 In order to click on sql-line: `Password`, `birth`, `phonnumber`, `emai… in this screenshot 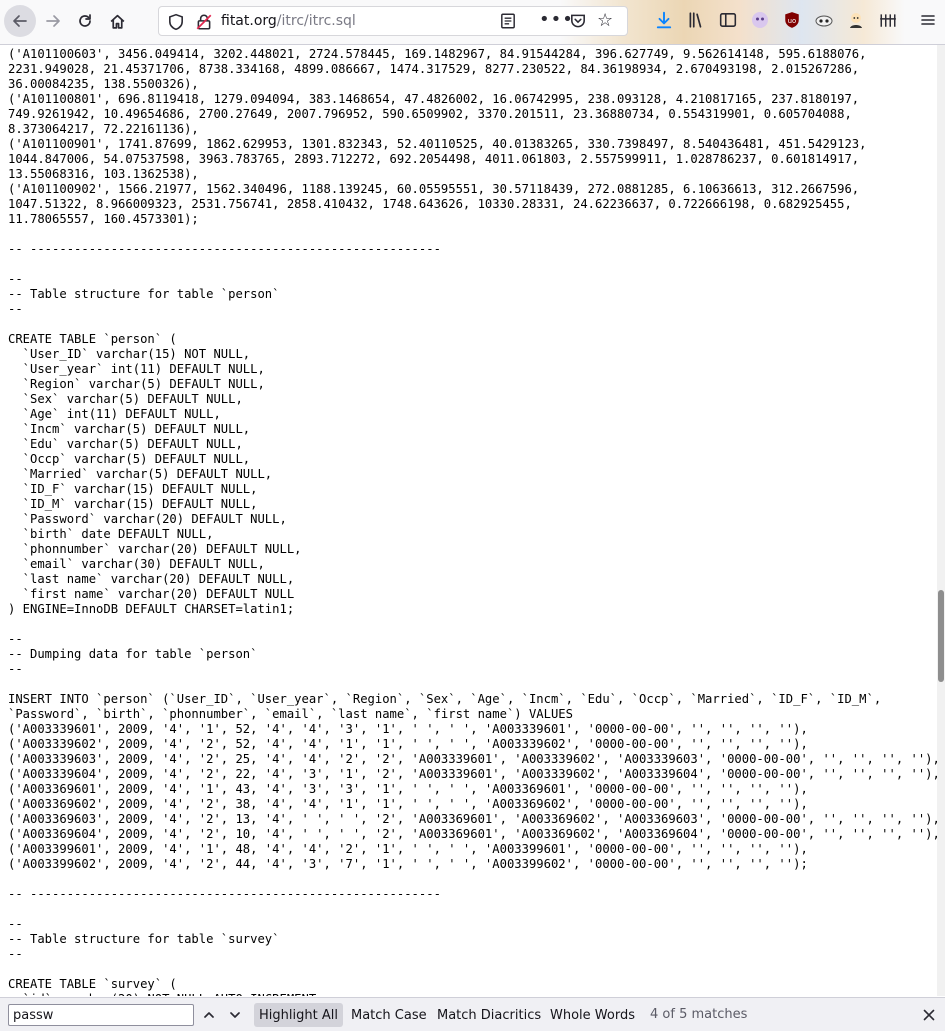, I will do `click(290, 714)`.